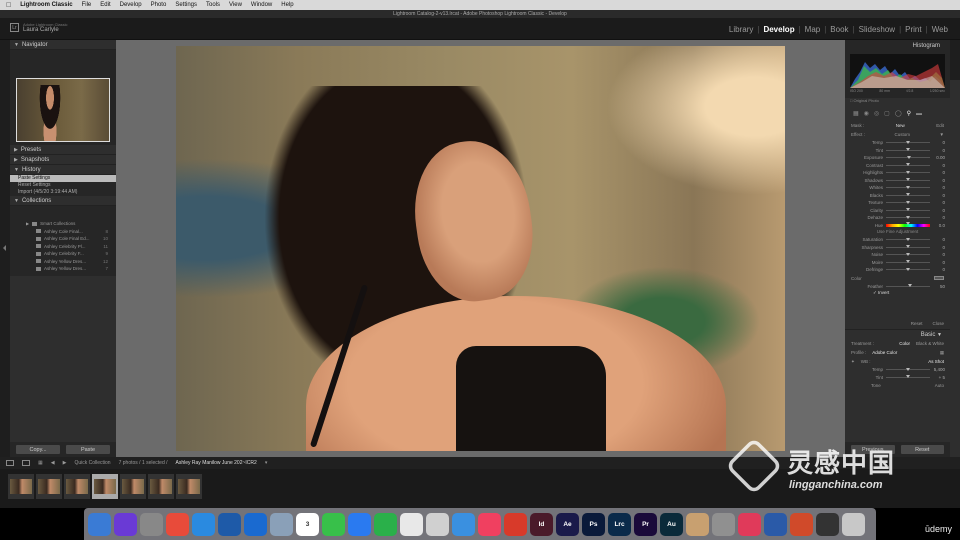 This screenshot has width=960, height=540. Describe the element at coordinates (541, 524) in the screenshot. I see `indesign-icon: Id` at that location.